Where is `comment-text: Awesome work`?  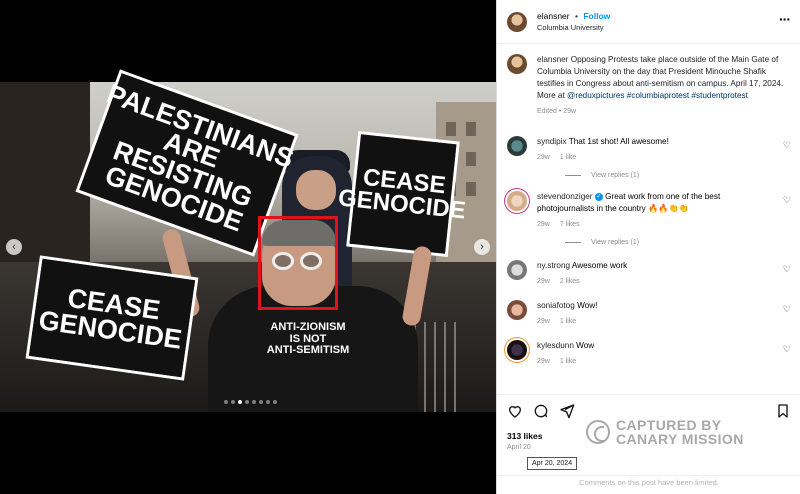
comment-text: Awesome work is located at coordinates (599, 265).